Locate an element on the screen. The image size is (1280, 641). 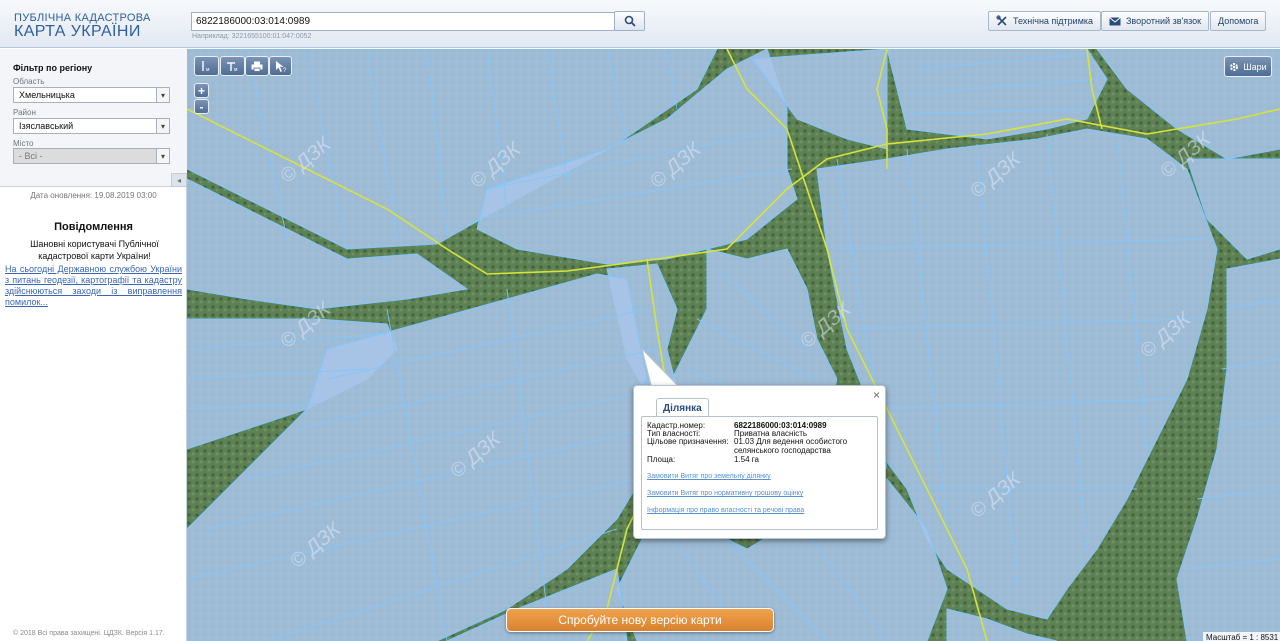
city-value: - Всі - is located at coordinates (31, 156).